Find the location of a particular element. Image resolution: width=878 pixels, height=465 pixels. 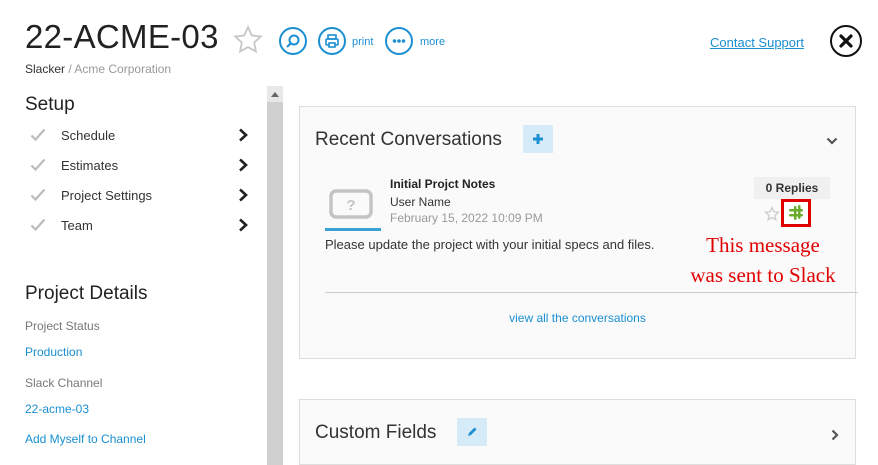

setup-item-project-settings: Project Settings is located at coordinates (139, 195).